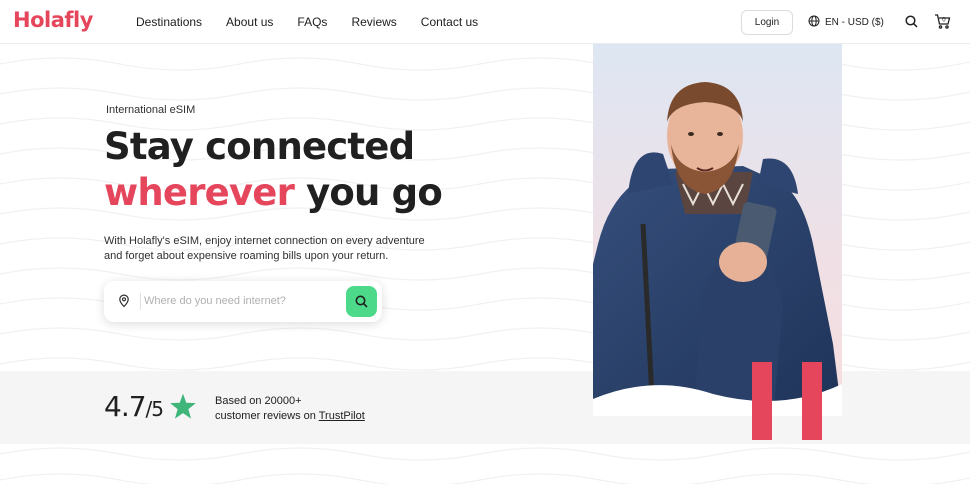 The height and width of the screenshot is (484, 970). Describe the element at coordinates (762, 401) in the screenshot. I see `decorative-bar-left` at that location.